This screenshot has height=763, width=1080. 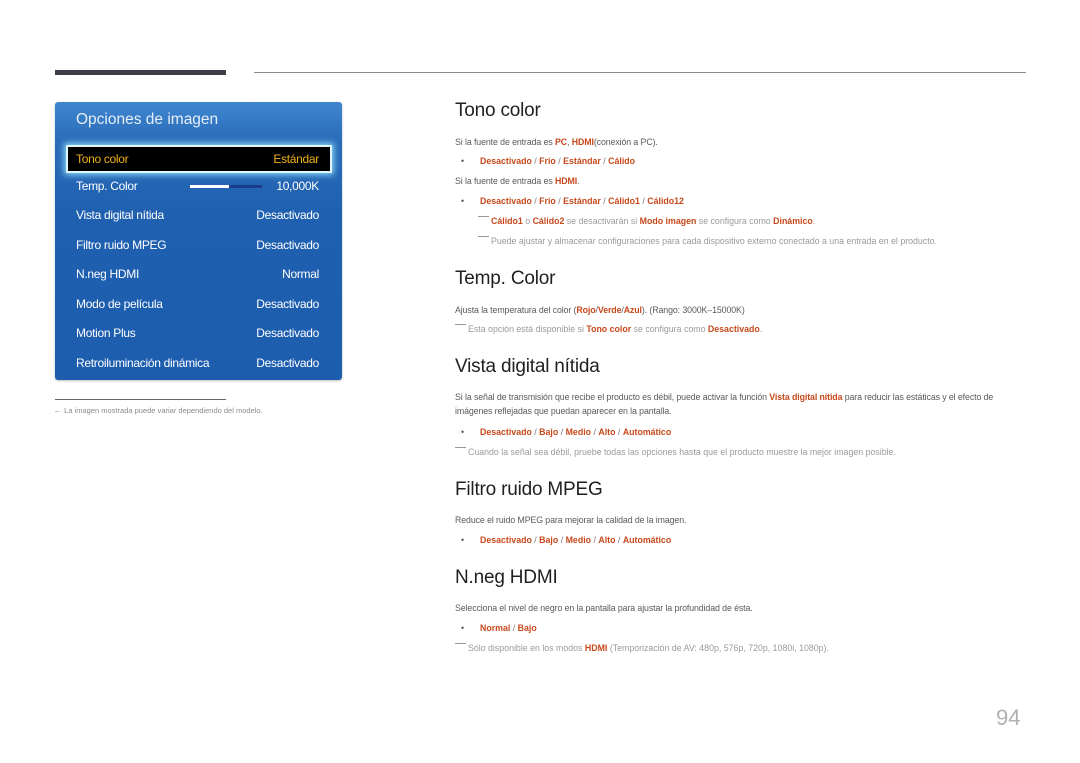 I want to click on highlight: HDMI, so click(x=596, y=648).